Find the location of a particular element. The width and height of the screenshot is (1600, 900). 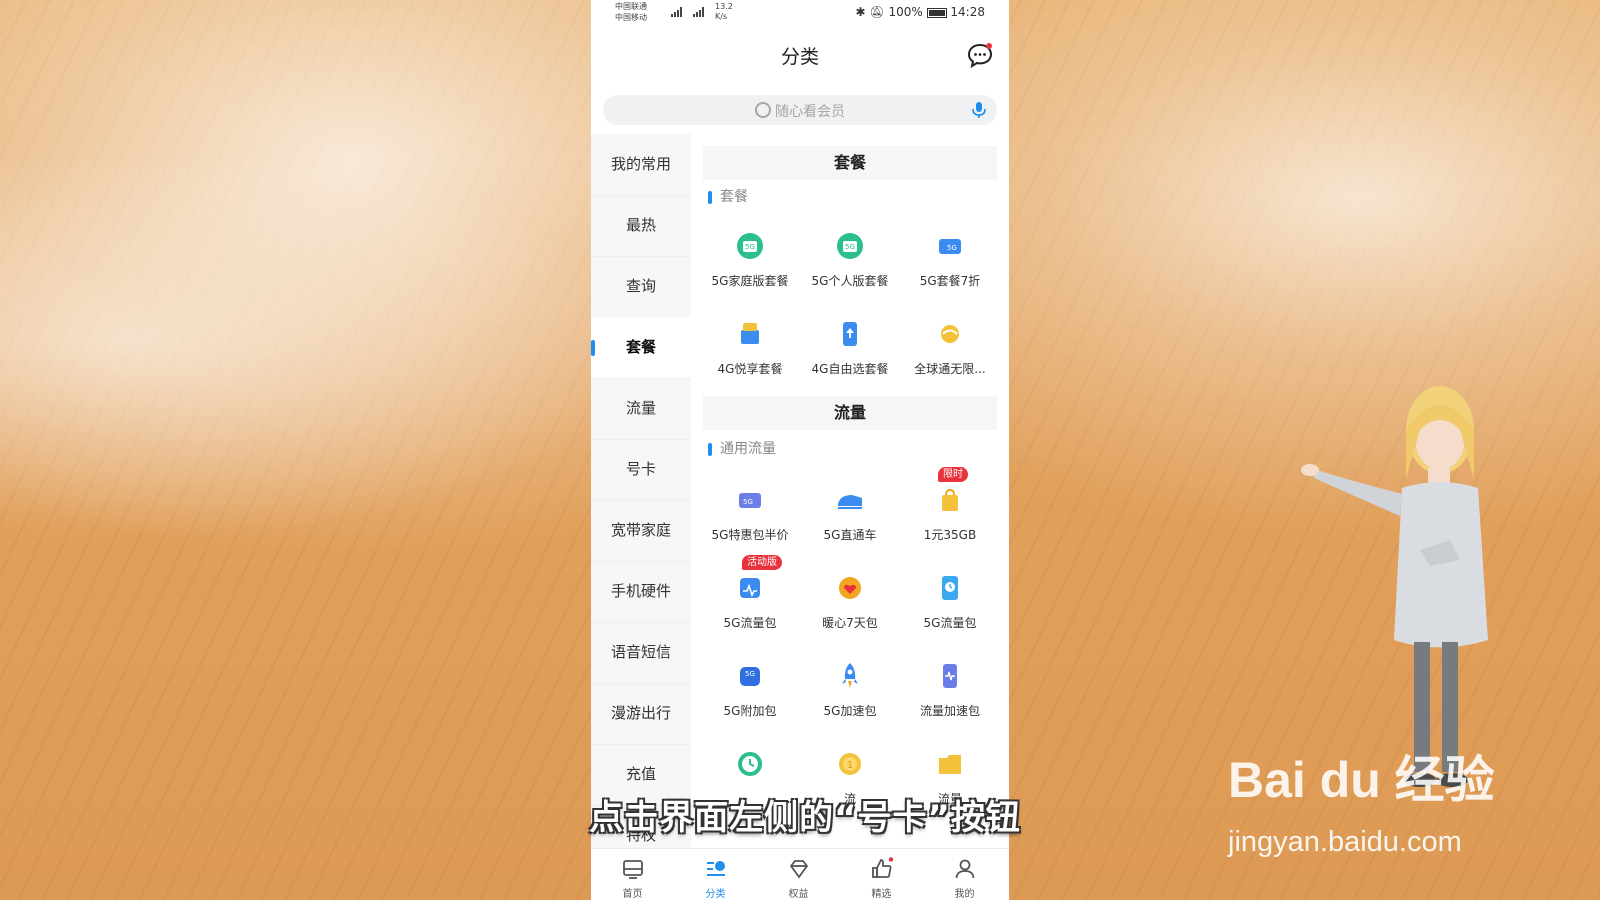

grid-item-1yuan-35gb: 1元35GB 限时 is located at coordinates (950, 512).